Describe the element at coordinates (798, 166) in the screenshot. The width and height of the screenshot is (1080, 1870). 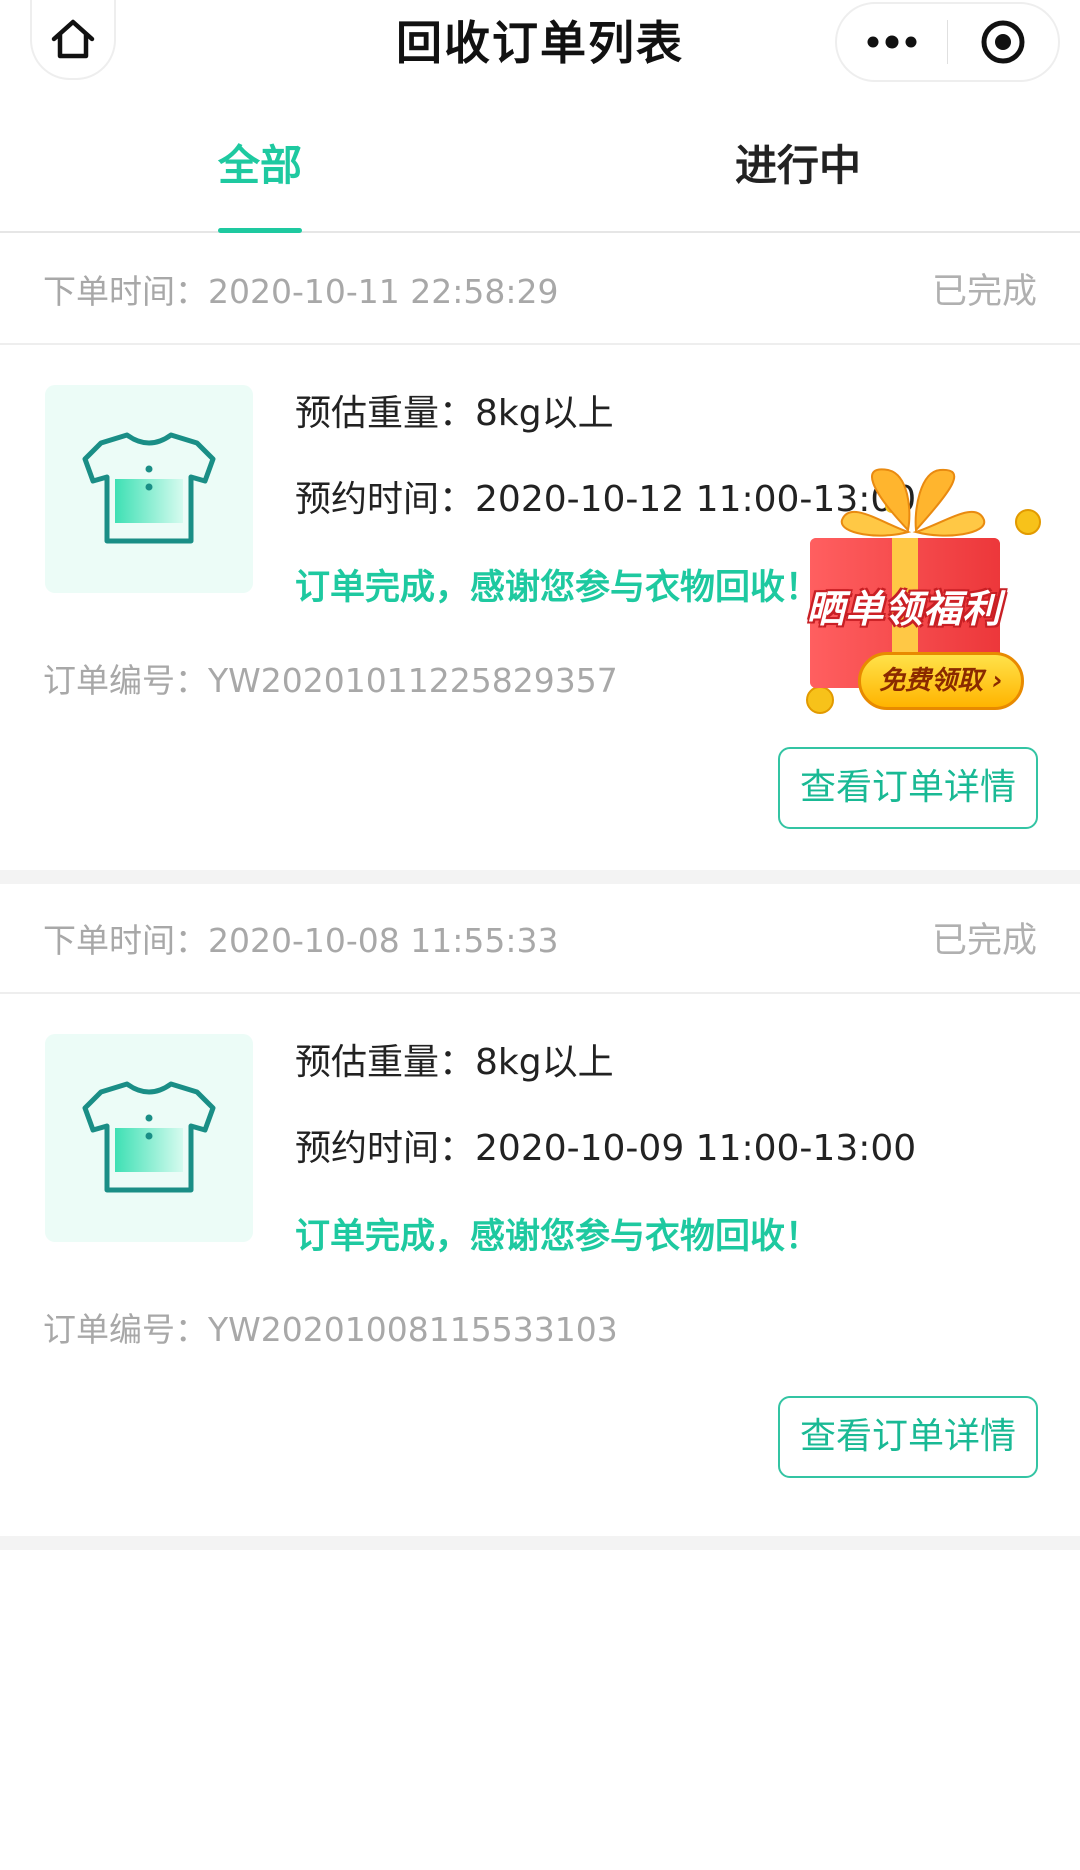
I see `tab-in-progress: 进行中` at that location.